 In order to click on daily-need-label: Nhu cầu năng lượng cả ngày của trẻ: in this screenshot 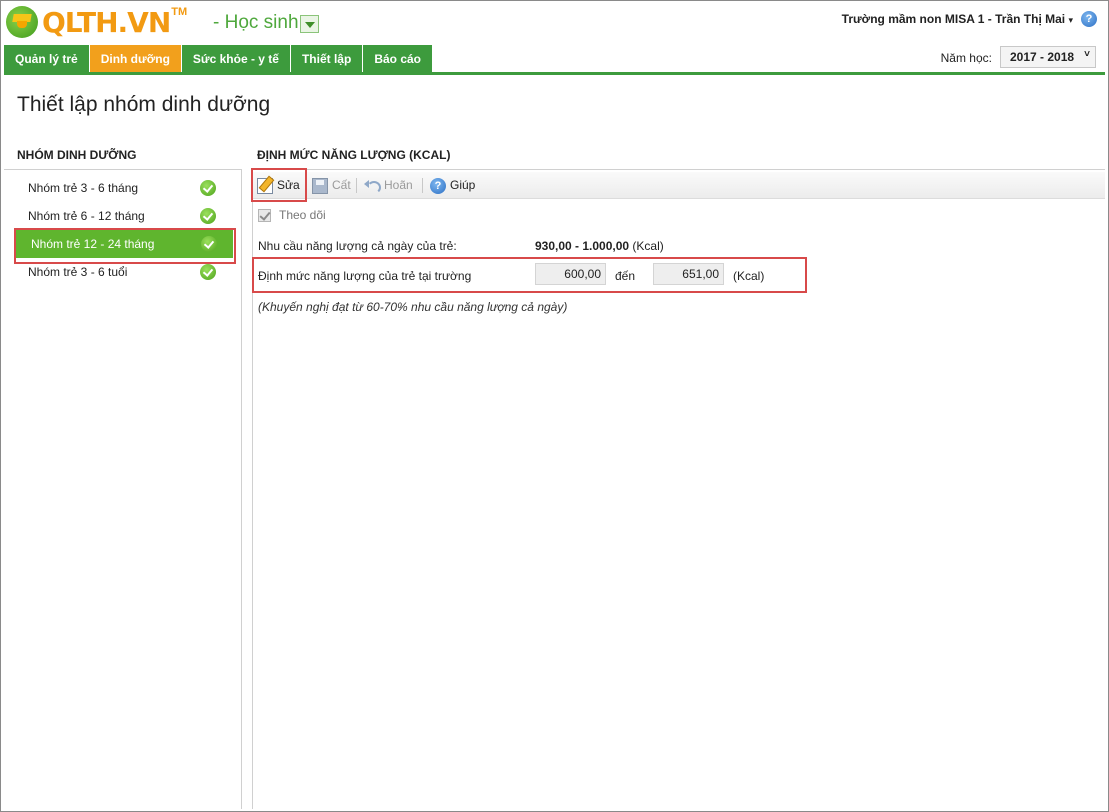, I will do `click(357, 246)`.